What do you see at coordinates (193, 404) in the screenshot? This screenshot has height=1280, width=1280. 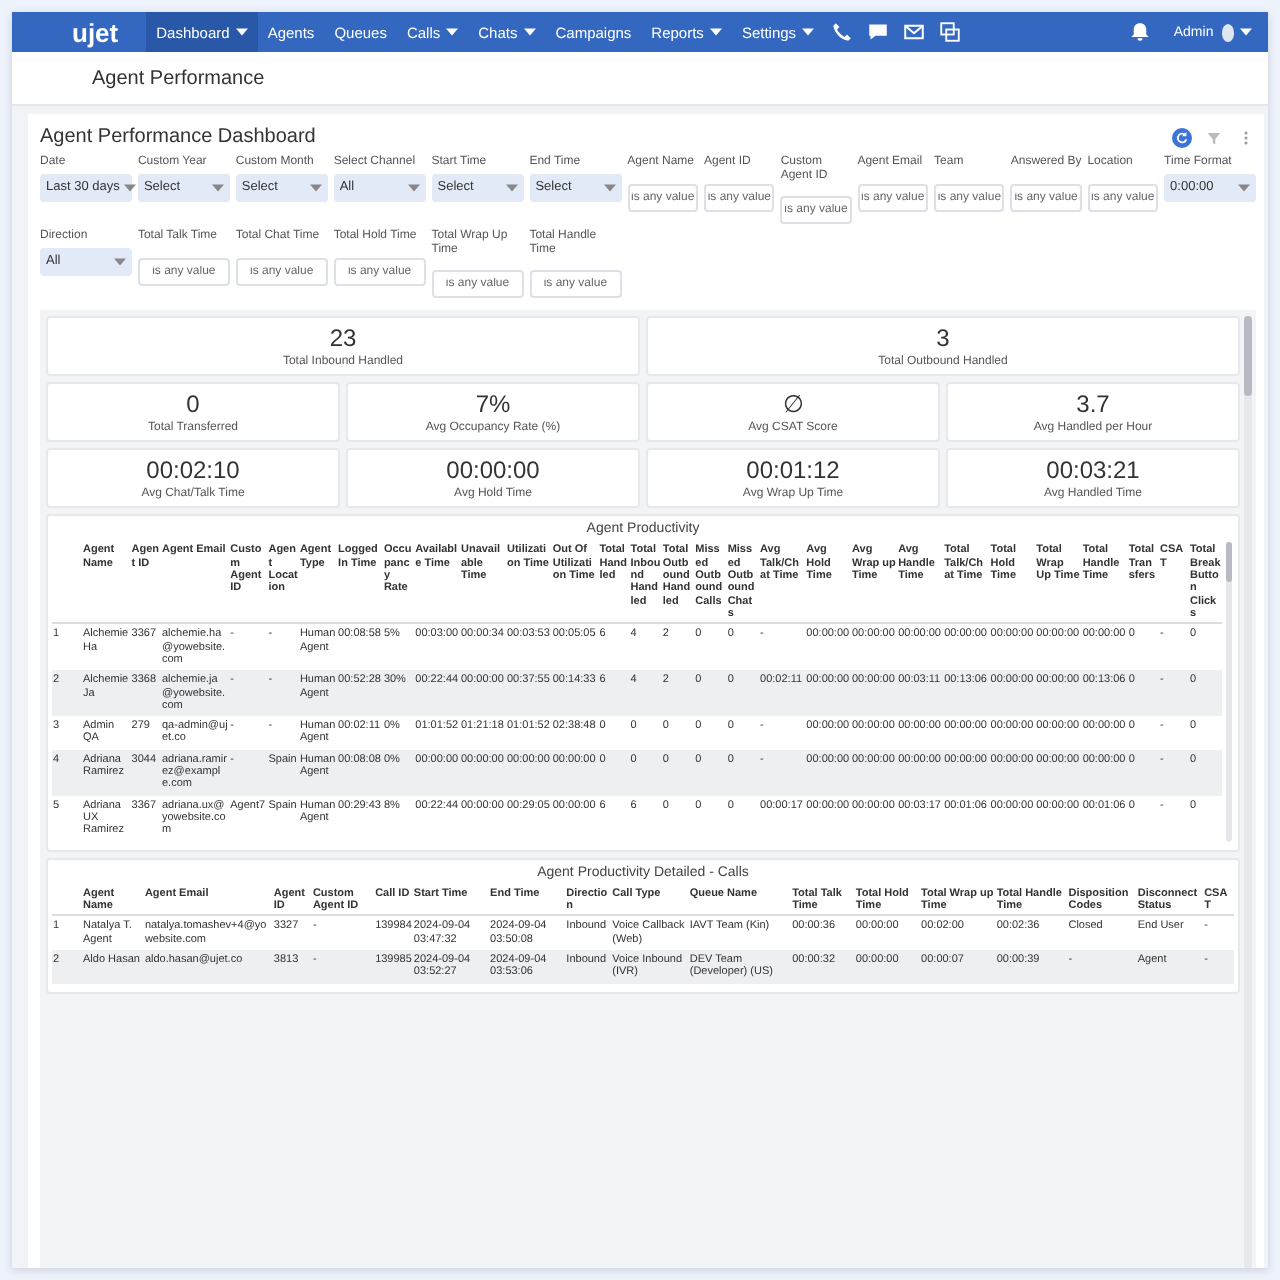 I see `stat-value: 0` at bounding box center [193, 404].